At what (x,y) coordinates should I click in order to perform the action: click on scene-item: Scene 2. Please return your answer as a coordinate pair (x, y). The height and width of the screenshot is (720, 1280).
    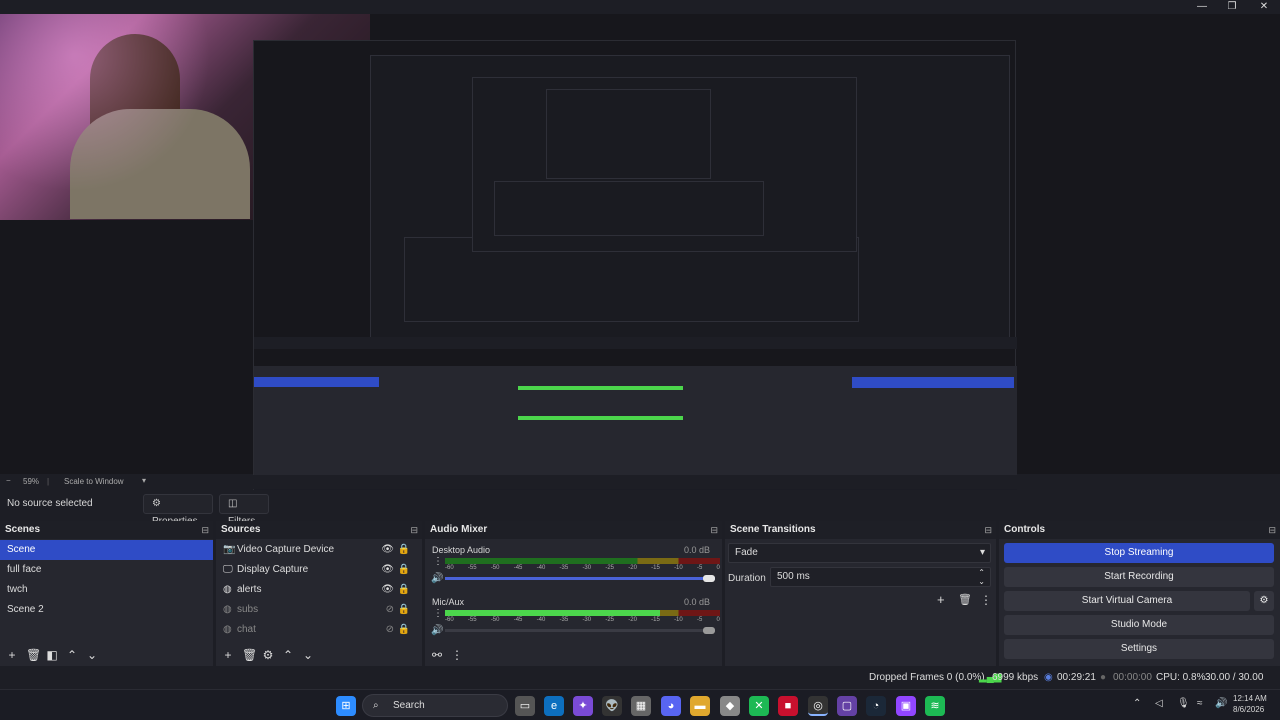
    Looking at the image, I should click on (106, 610).